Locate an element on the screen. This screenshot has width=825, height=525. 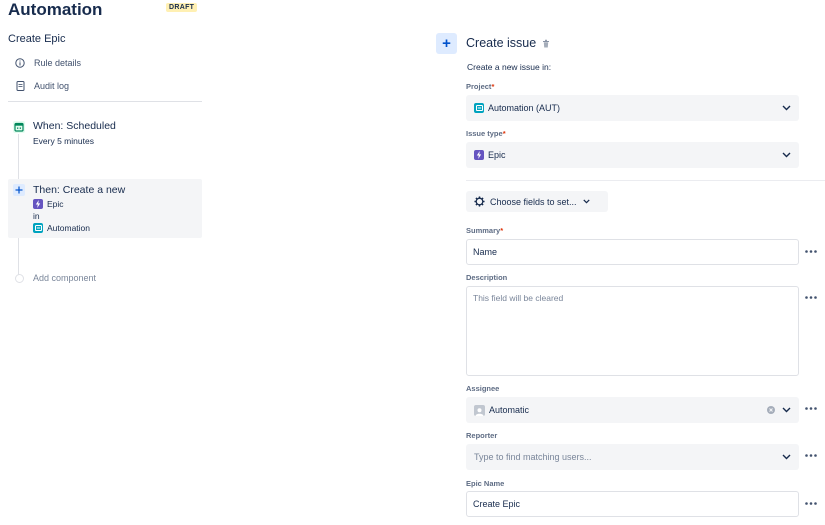
summary-input: Name is located at coordinates (632, 252).